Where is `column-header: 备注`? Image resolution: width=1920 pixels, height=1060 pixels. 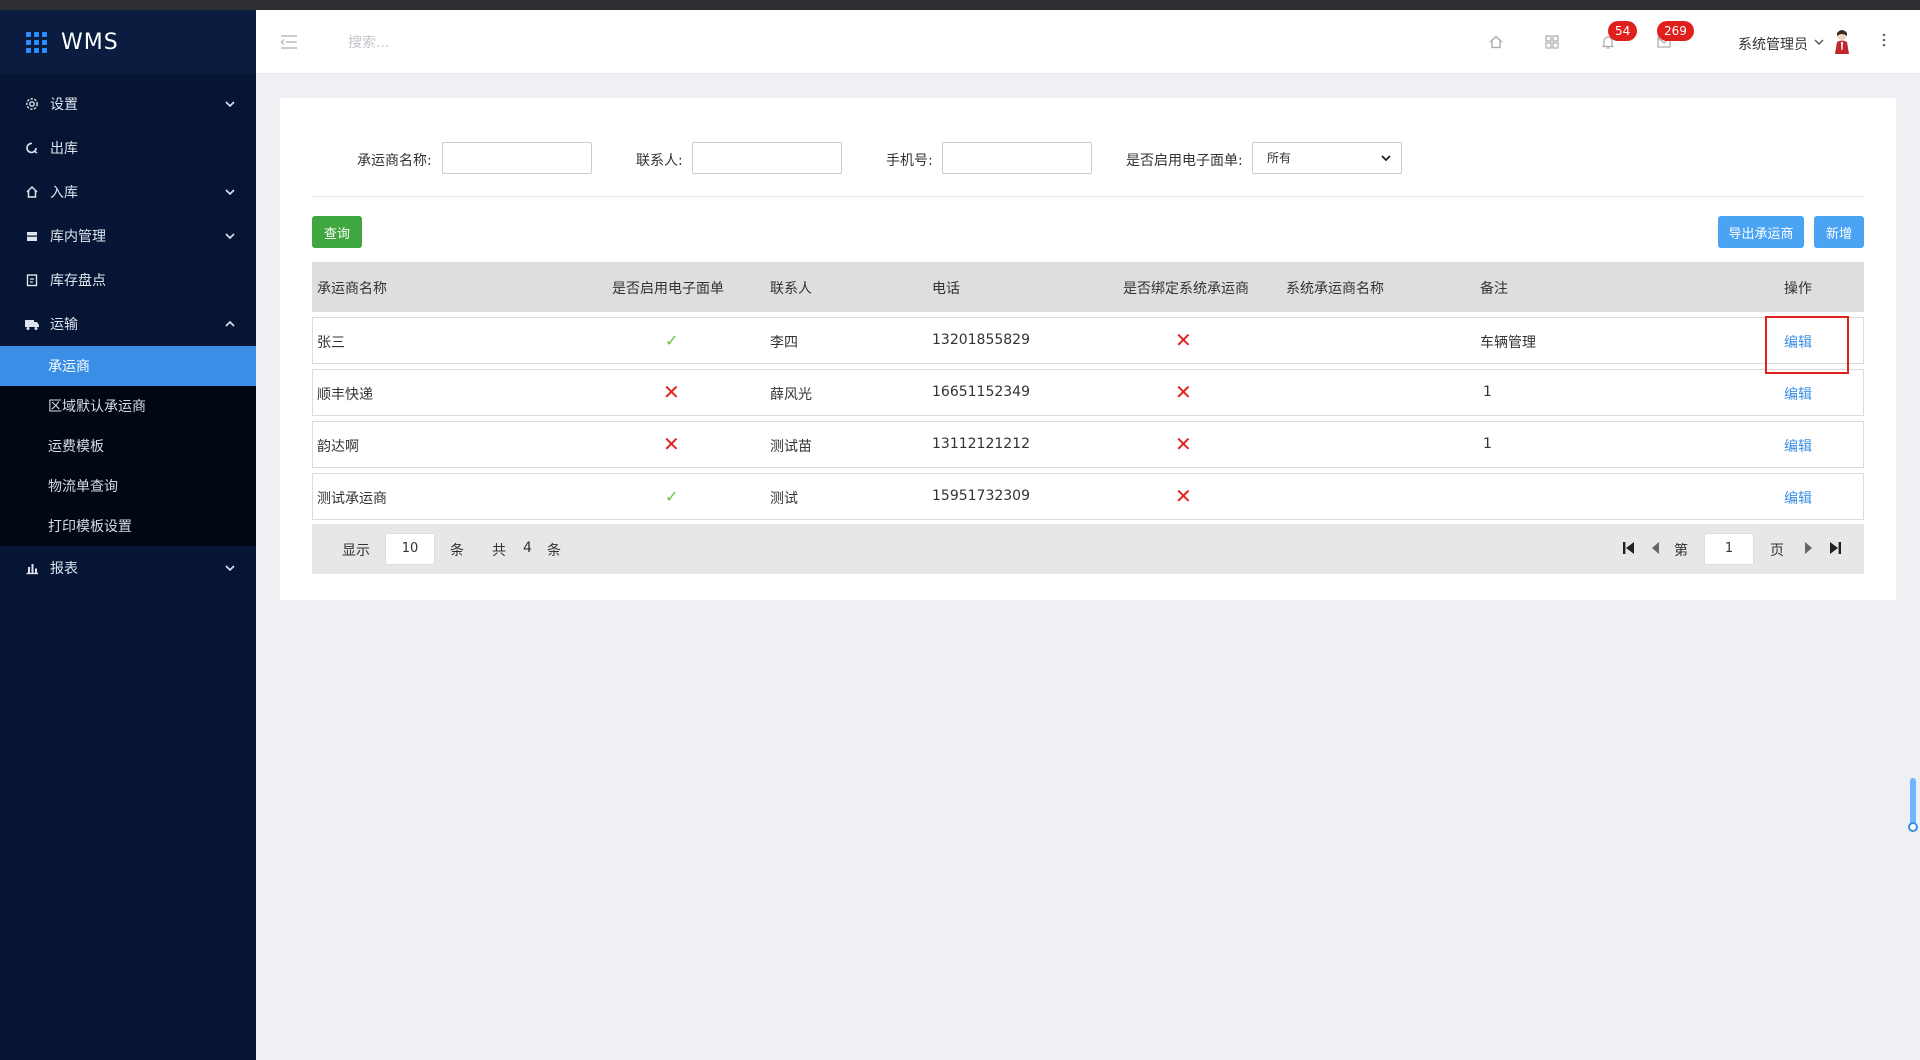 column-header: 备注 is located at coordinates (1494, 289).